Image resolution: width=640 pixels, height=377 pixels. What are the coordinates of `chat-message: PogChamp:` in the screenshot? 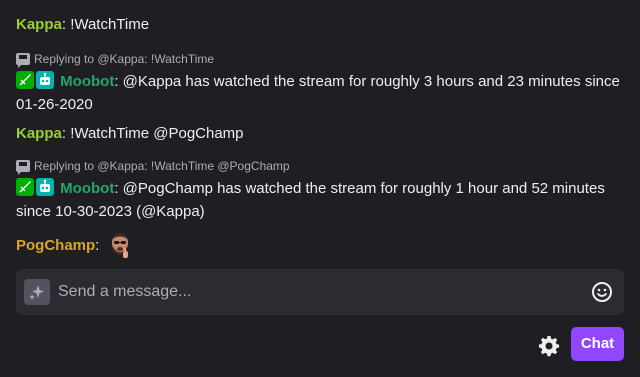 It's located at (322, 245).